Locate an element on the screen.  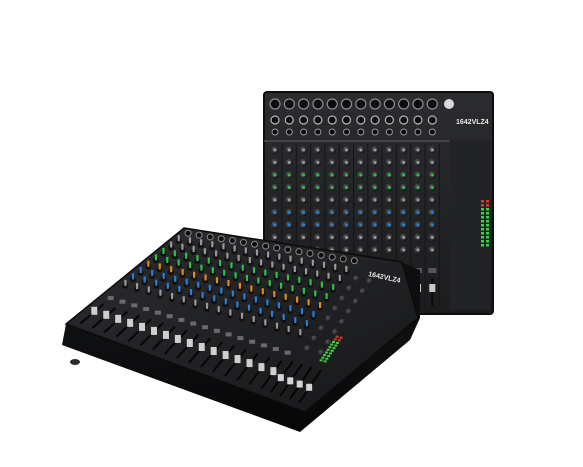
channel-button is located at coordinates (432, 270).